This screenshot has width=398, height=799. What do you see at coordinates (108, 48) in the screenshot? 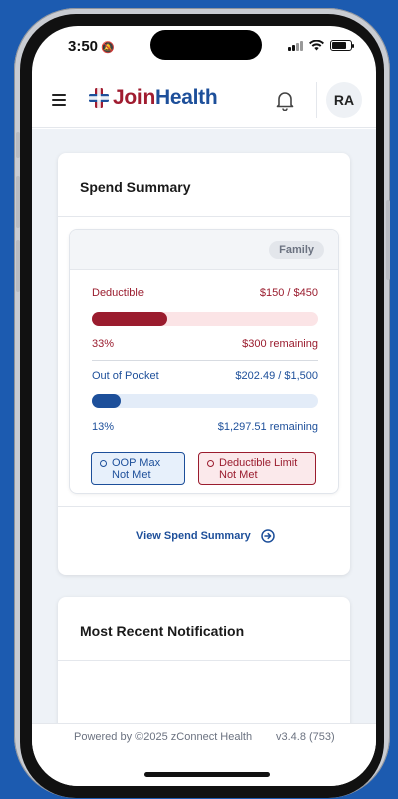
I see `mute-bell-icon: 🔕` at bounding box center [108, 48].